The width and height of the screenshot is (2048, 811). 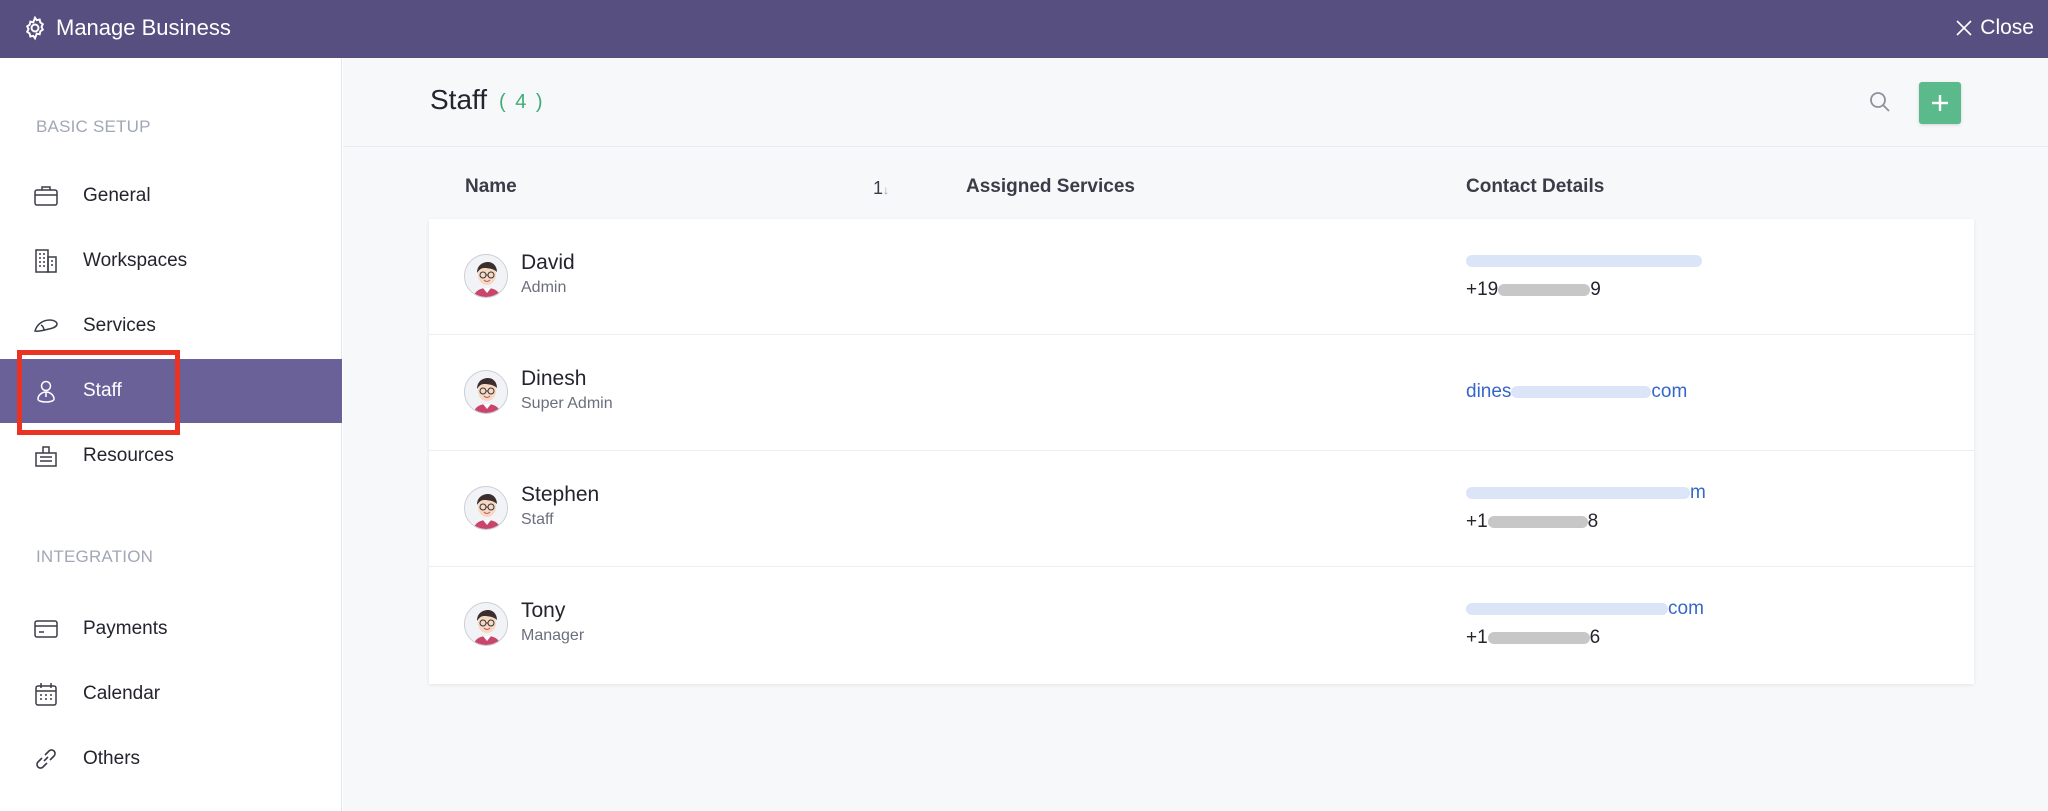 What do you see at coordinates (1880, 102) in the screenshot?
I see `search-icon` at bounding box center [1880, 102].